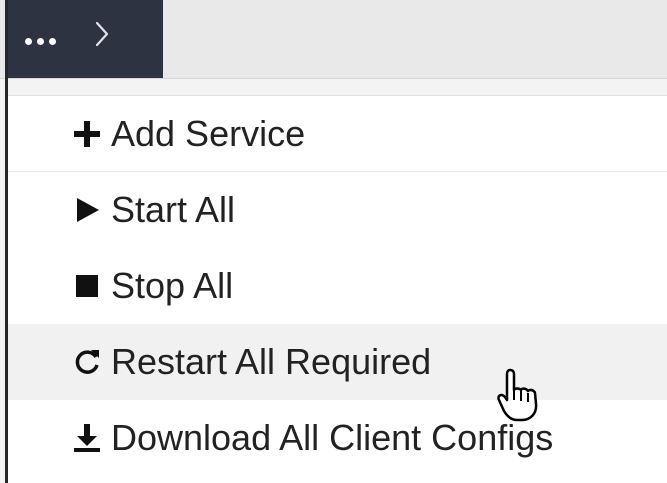 This screenshot has height=483, width=667. I want to click on service-actions-toggle, so click(85, 39).